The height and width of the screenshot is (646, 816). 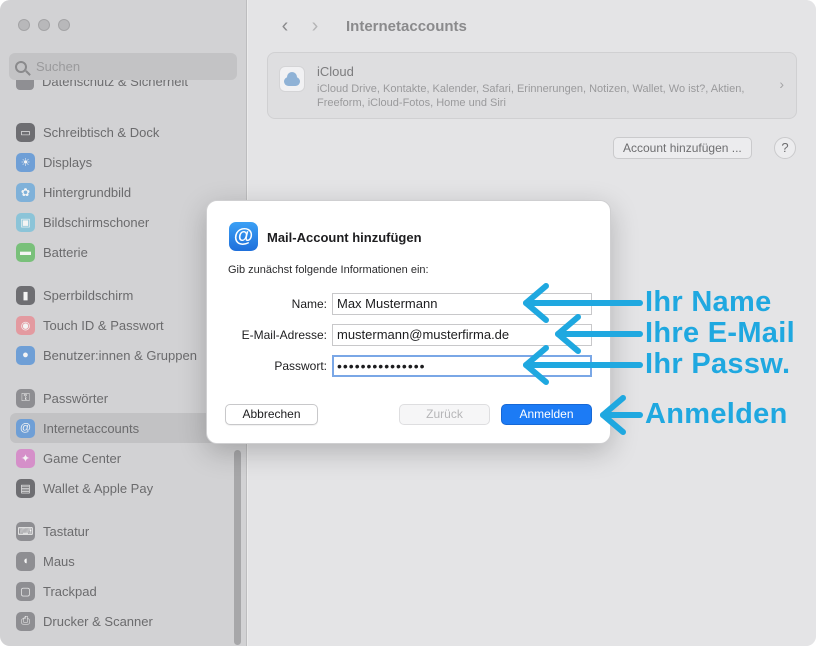 I want to click on arrow-name-icon, so click(x=583, y=303).